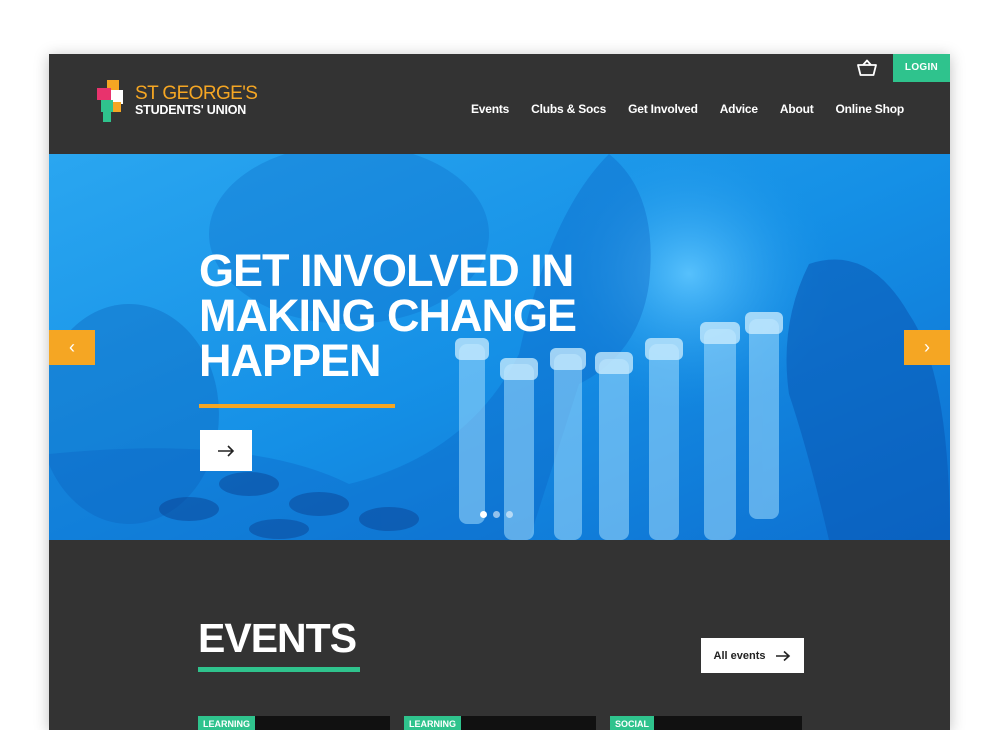 Image resolution: width=1000 pixels, height=730 pixels. What do you see at coordinates (110, 101) in the screenshot?
I see `logo-mark-icon` at bounding box center [110, 101].